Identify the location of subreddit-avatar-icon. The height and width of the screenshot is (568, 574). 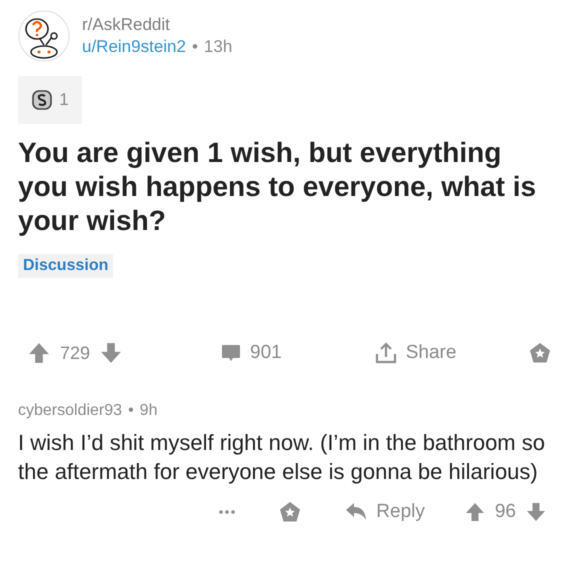
(44, 36).